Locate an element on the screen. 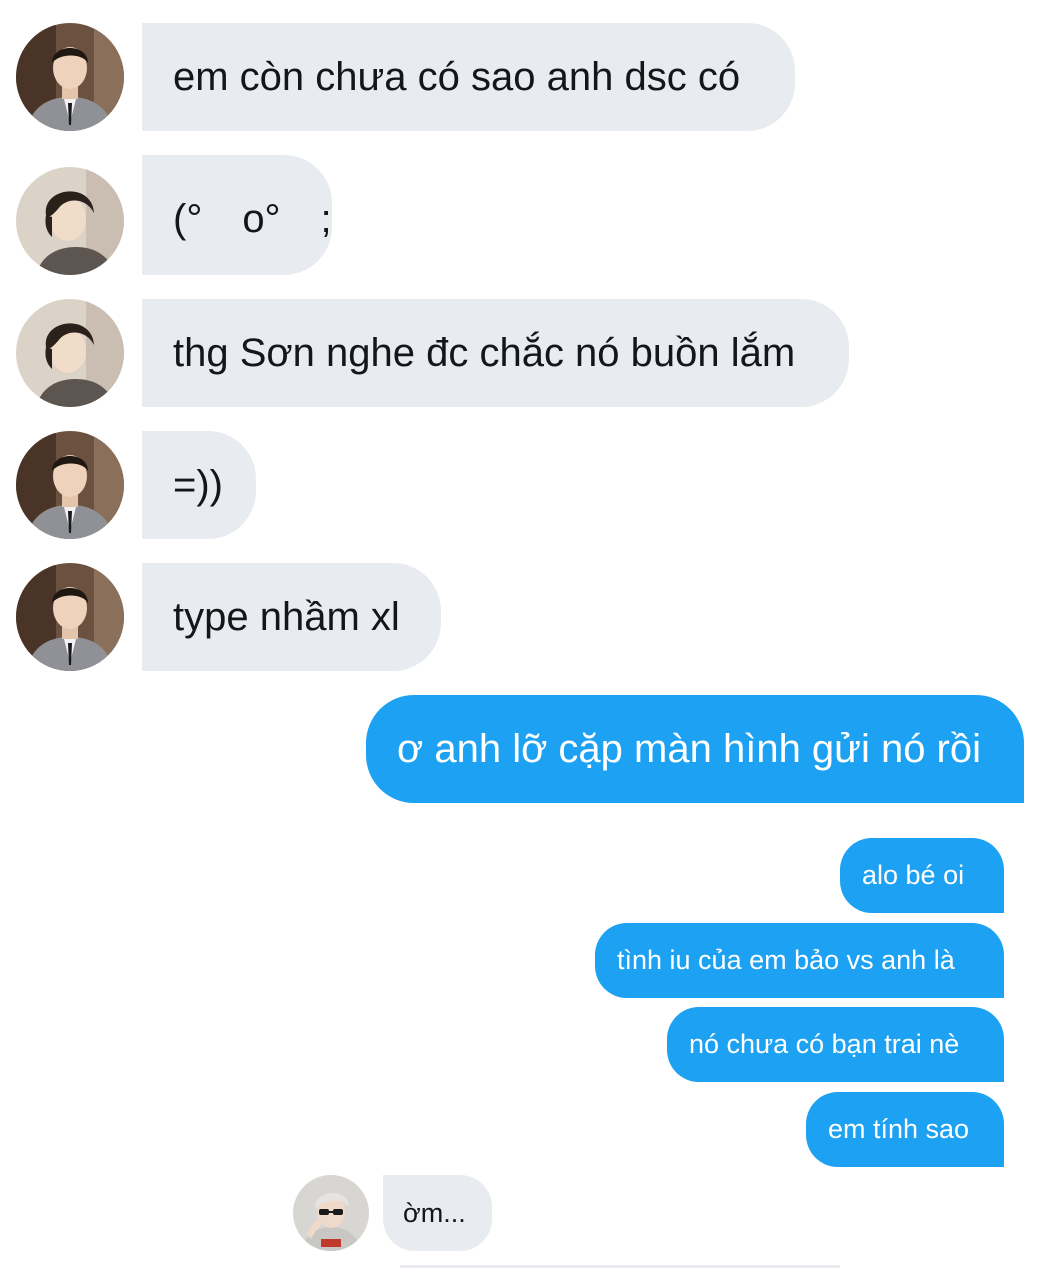  message-bubble-incoming: =)) is located at coordinates (199, 485).